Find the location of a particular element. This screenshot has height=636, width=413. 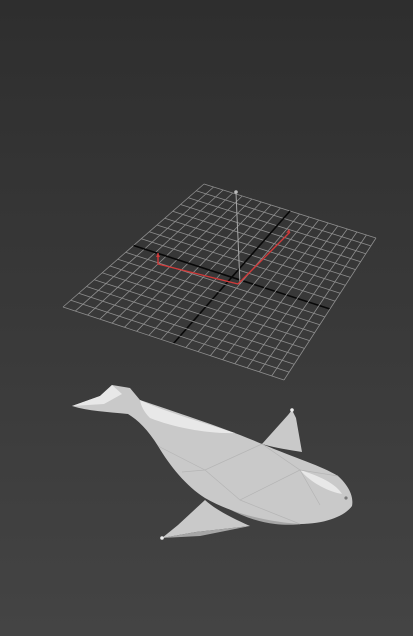

pectoral-tip-marker is located at coordinates (162, 538).